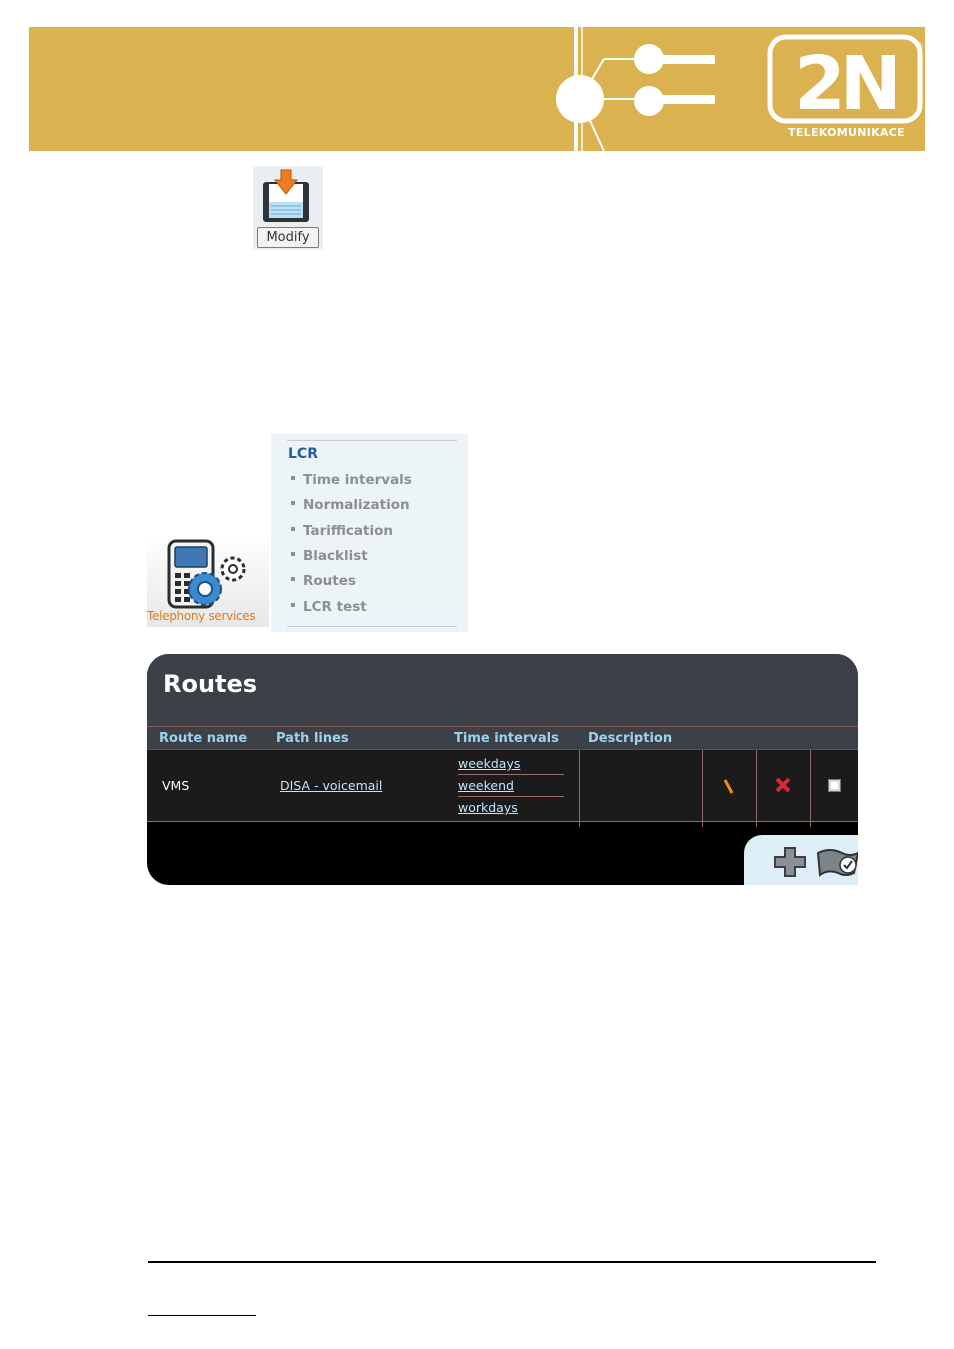  I want to click on telephony-services-button: Telephony services, so click(208, 581).